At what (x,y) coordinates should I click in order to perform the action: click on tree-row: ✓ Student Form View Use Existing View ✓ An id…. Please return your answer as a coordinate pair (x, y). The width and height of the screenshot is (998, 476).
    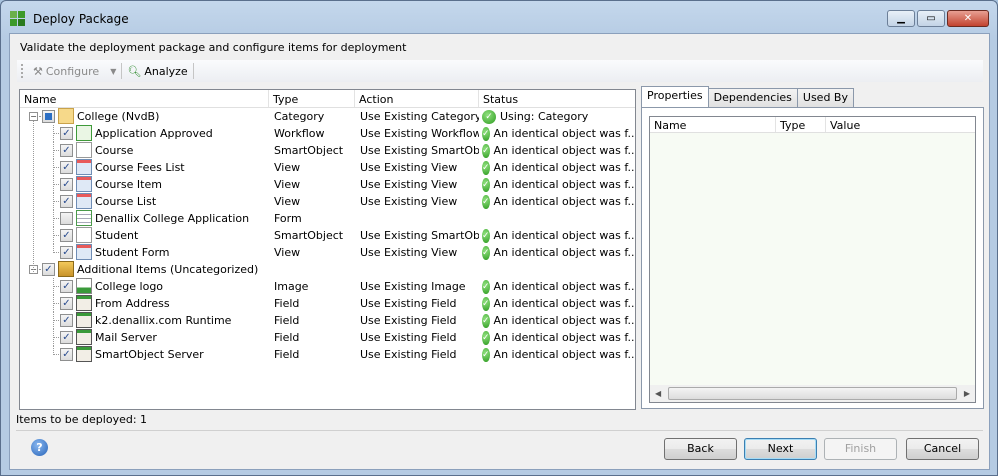
    Looking at the image, I should click on (327, 252).